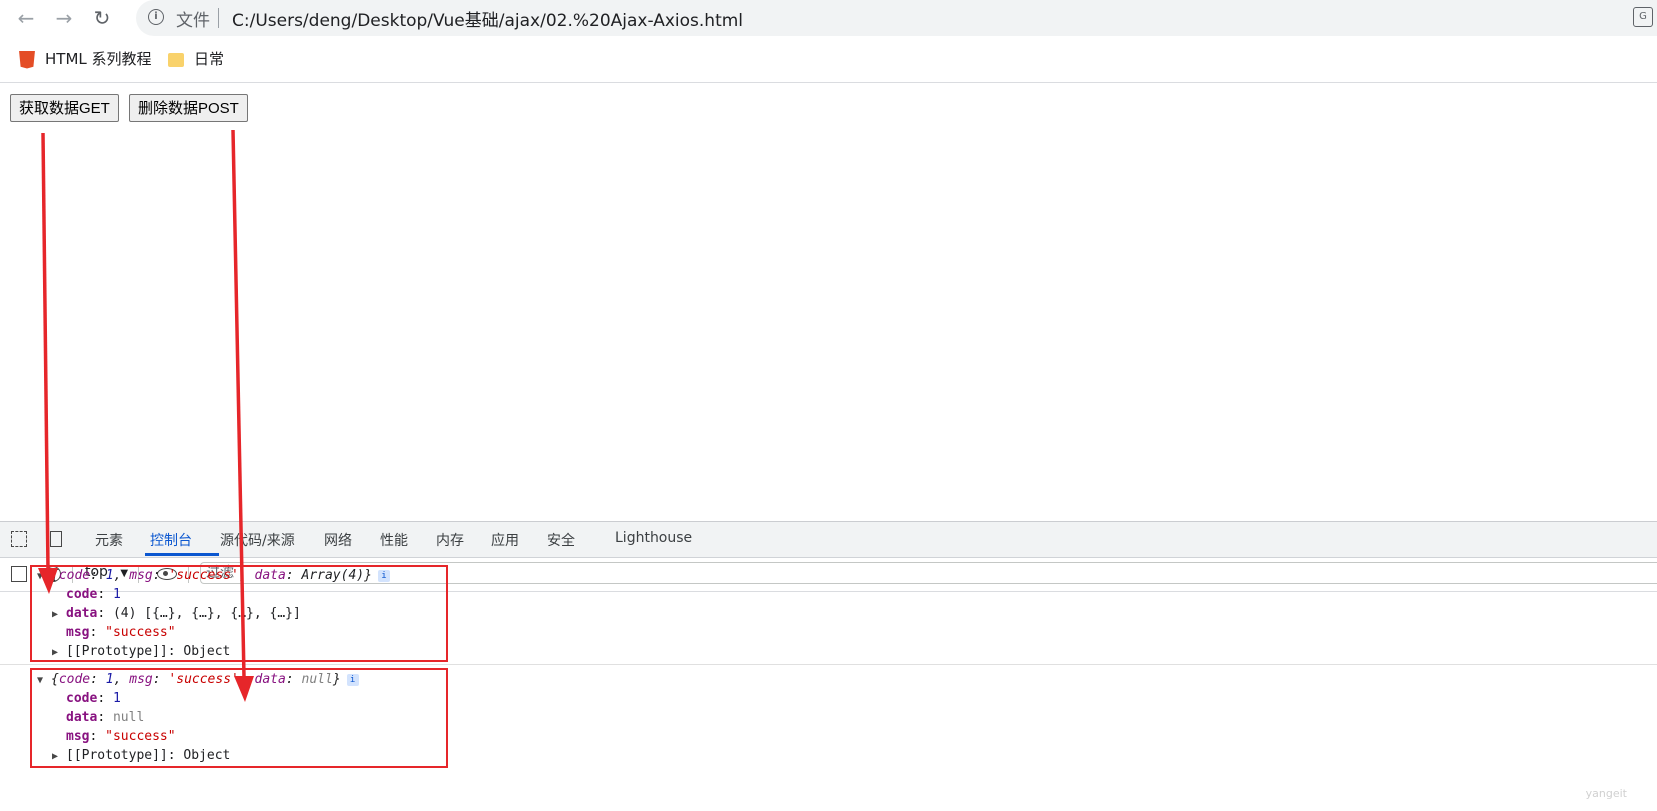 This screenshot has height=811, width=1657. I want to click on info-icon: i, so click(156, 17).